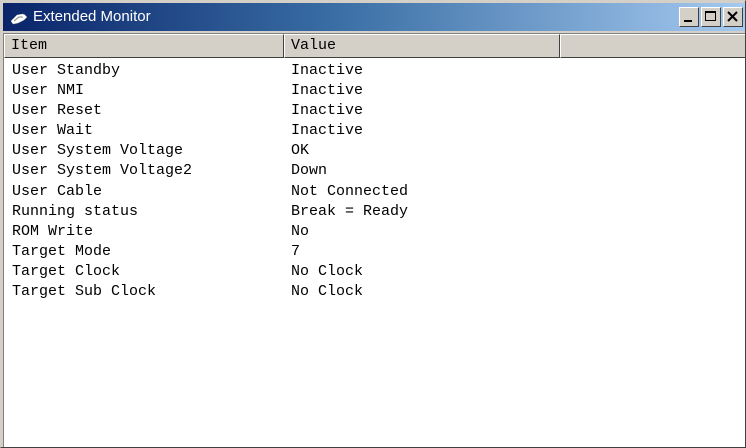 The width and height of the screenshot is (746, 448). What do you see at coordinates (102, 171) in the screenshot?
I see `row-item: User System Voltage2` at bounding box center [102, 171].